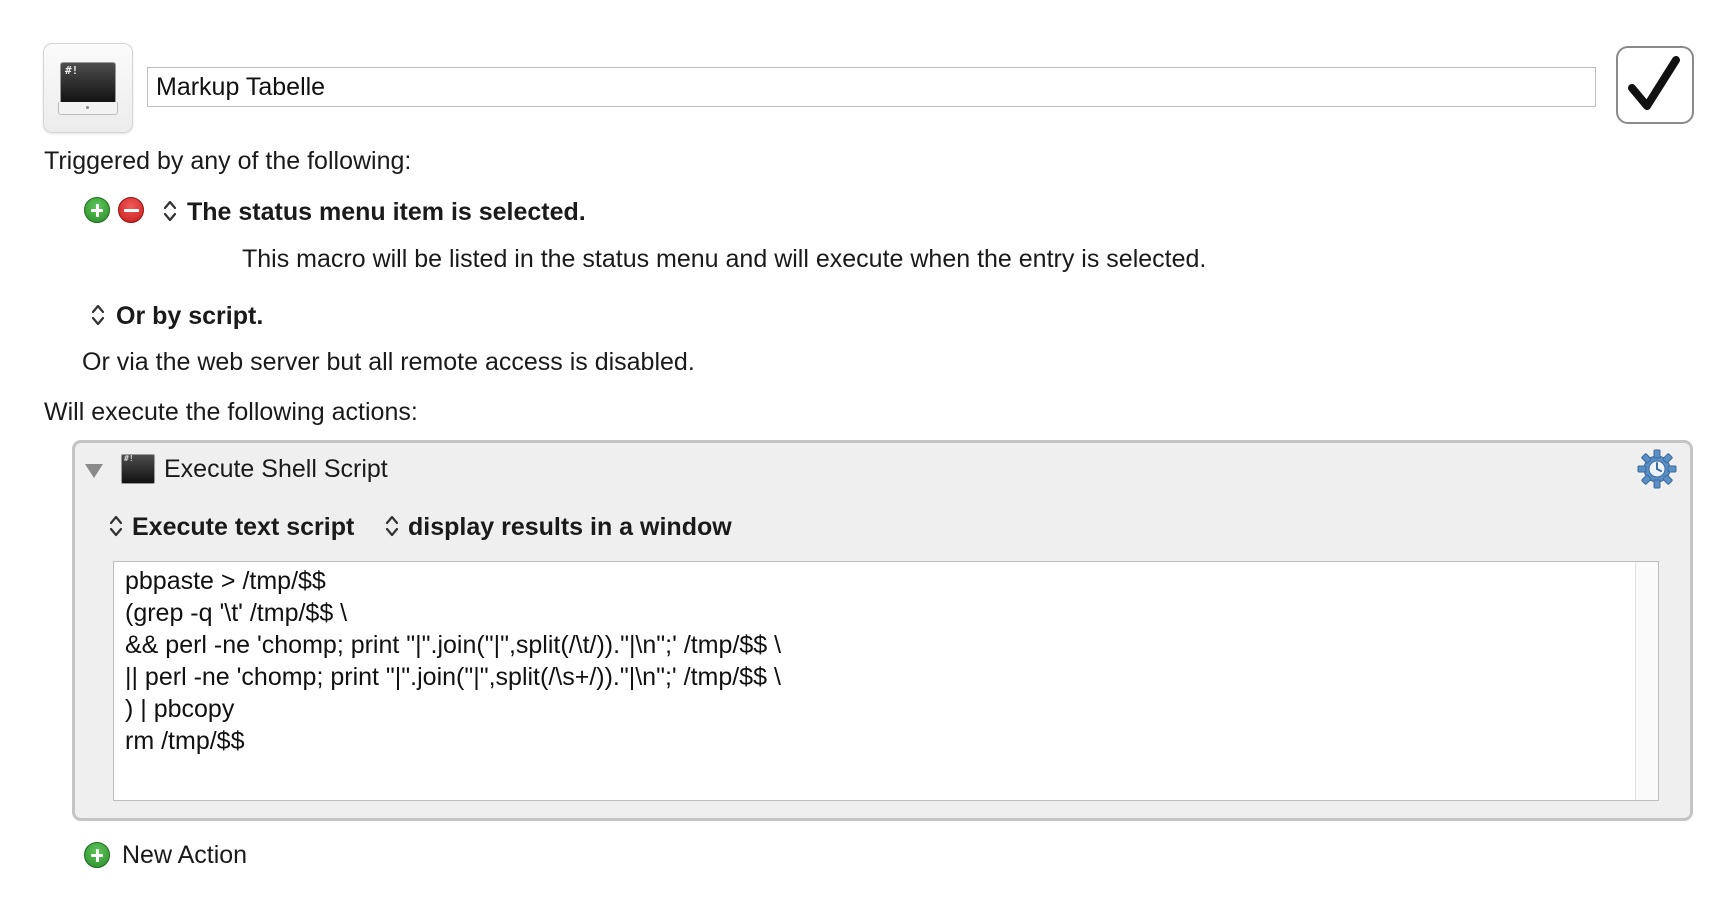 The height and width of the screenshot is (906, 1730). What do you see at coordinates (98, 315) in the screenshot?
I see `script-trigger-updown-icon` at bounding box center [98, 315].